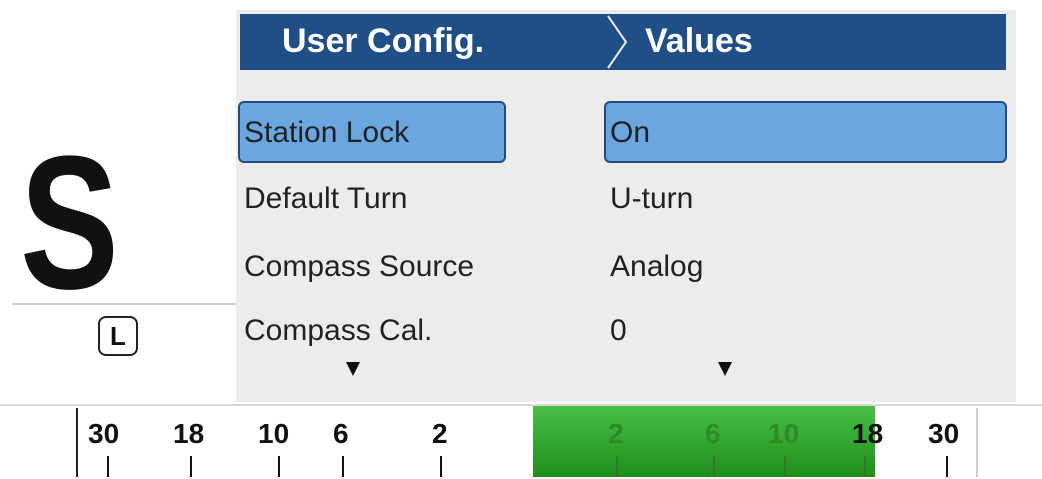  Describe the element at coordinates (699, 41) in the screenshot. I see `values-title: Values` at that location.